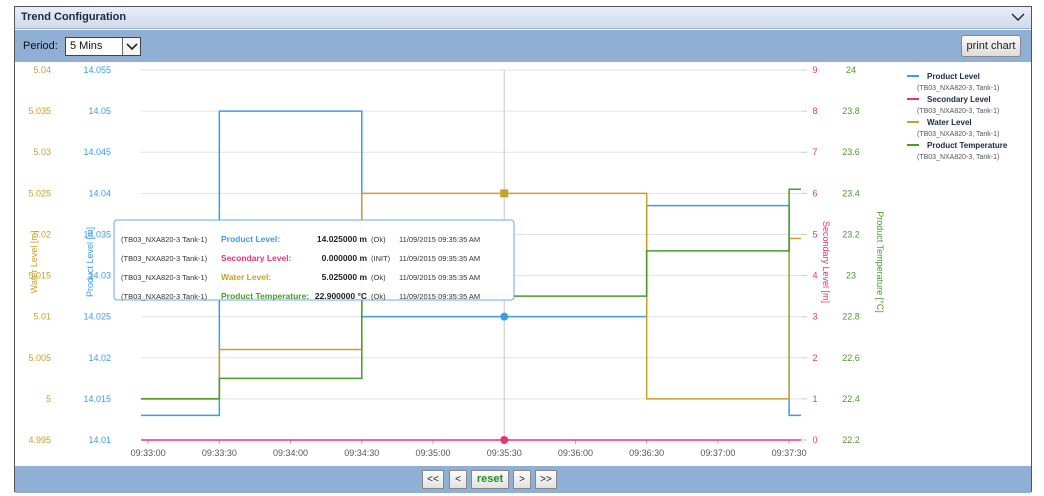 This screenshot has height=496, width=1044. What do you see at coordinates (290, 453) in the screenshot?
I see `x-tick-label: 09:34:00` at bounding box center [290, 453].